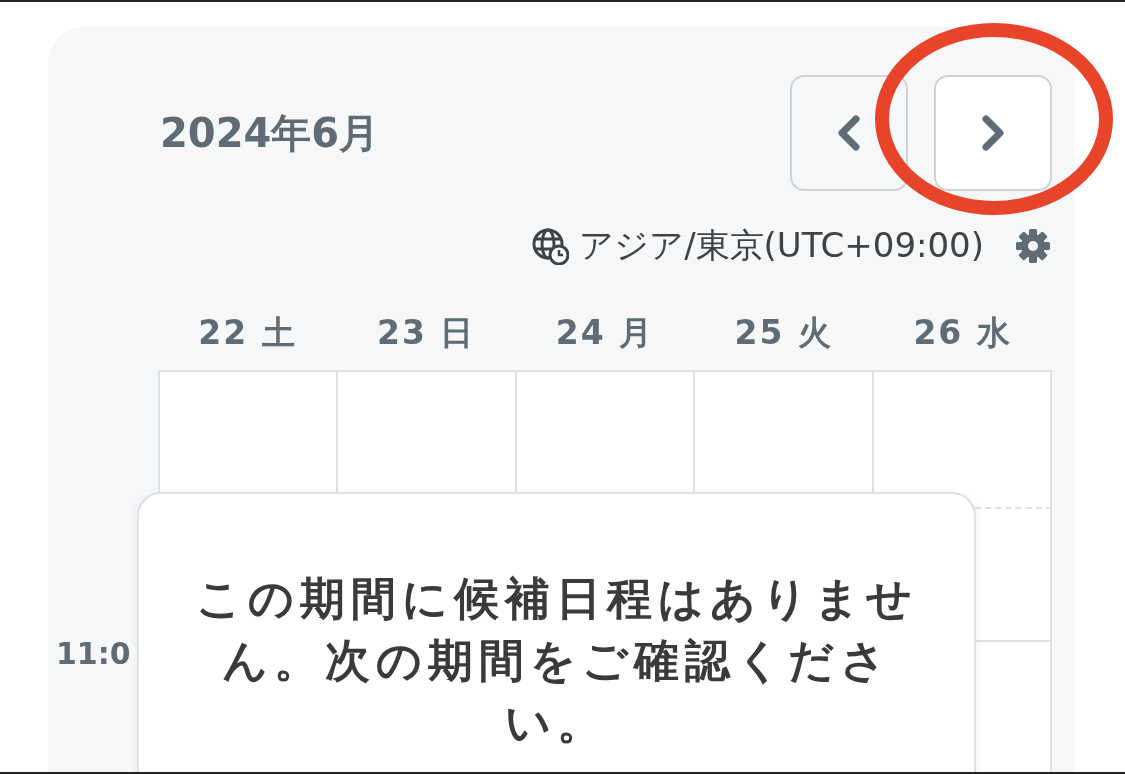 The image size is (1125, 774). What do you see at coordinates (781, 245) in the screenshot?
I see `timezone-label: アジア/東京(UTC+09:00)` at bounding box center [781, 245].